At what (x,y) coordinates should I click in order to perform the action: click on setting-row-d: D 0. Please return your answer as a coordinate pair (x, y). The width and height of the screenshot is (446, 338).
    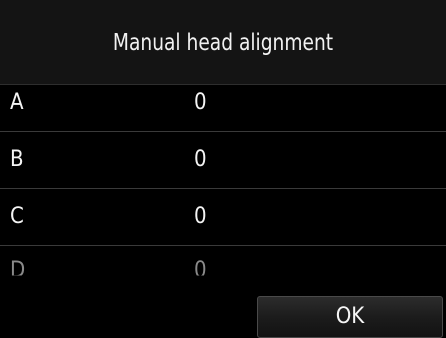
    Looking at the image, I should click on (223, 266).